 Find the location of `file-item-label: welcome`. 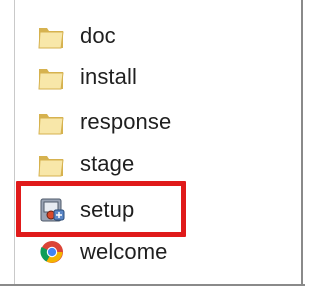

file-item-label: welcome is located at coordinates (124, 251).